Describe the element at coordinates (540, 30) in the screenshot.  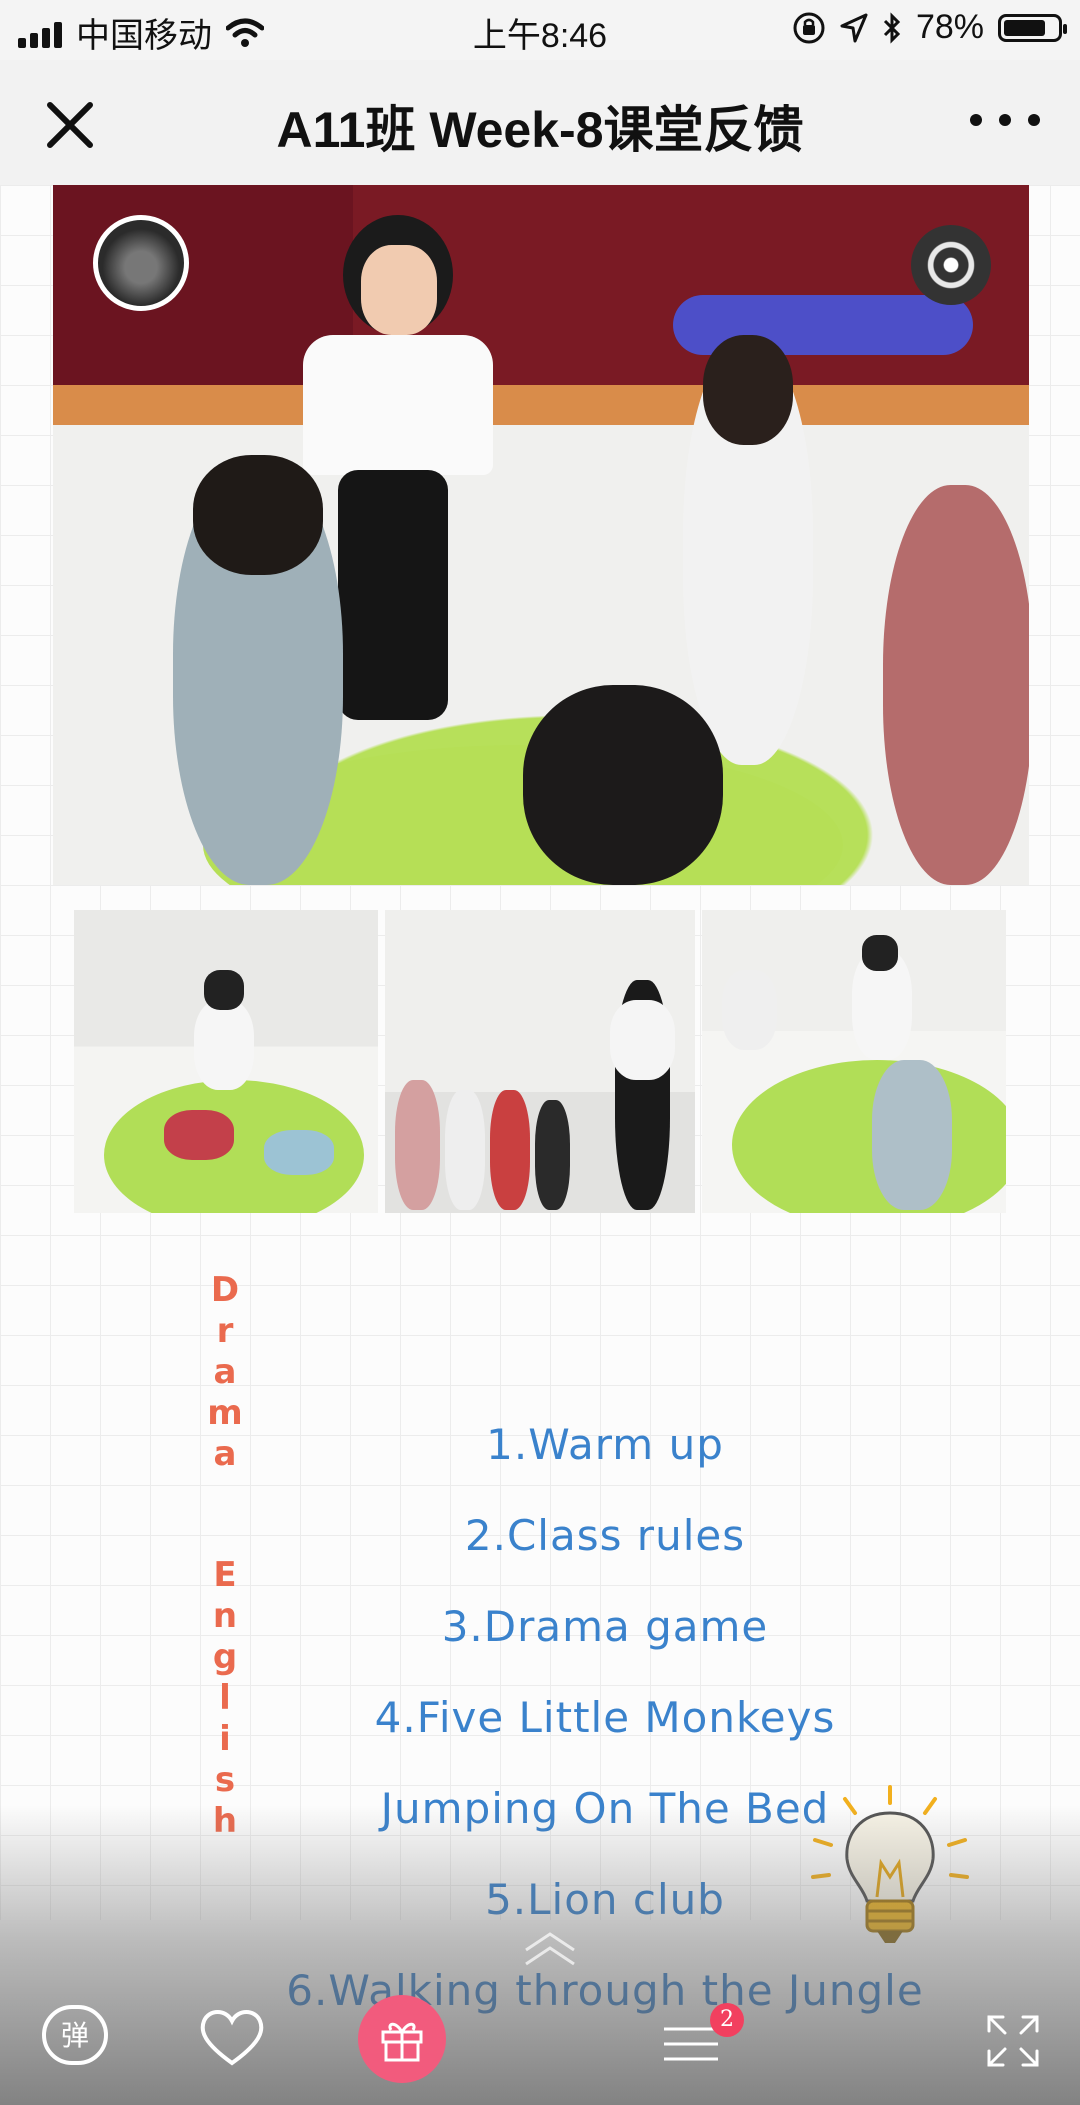
I see `status-bar: 中国移动 上午8:46 78%` at that location.